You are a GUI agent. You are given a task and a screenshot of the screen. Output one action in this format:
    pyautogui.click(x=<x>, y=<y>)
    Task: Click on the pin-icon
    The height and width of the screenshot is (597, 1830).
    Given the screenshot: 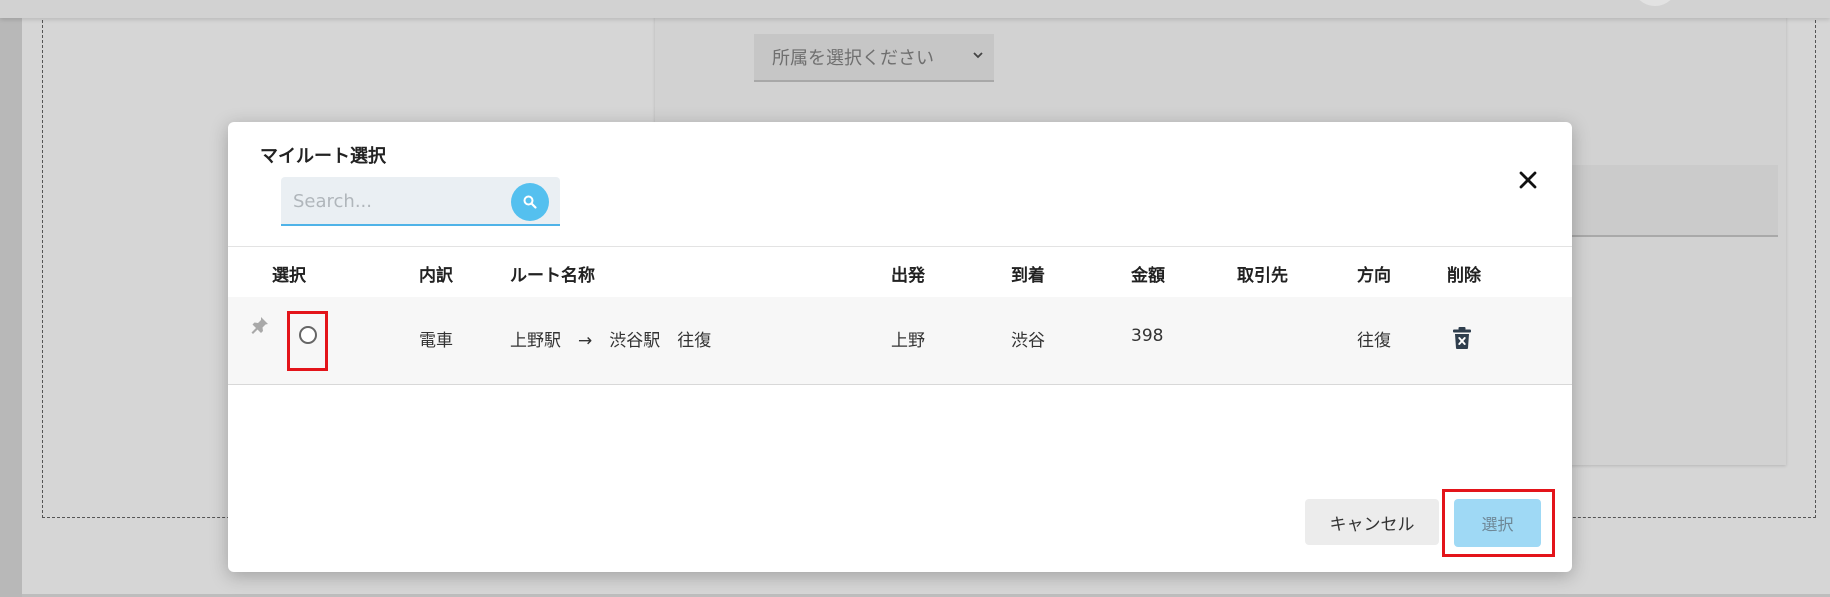 What is the action you would take?
    pyautogui.click(x=260, y=327)
    